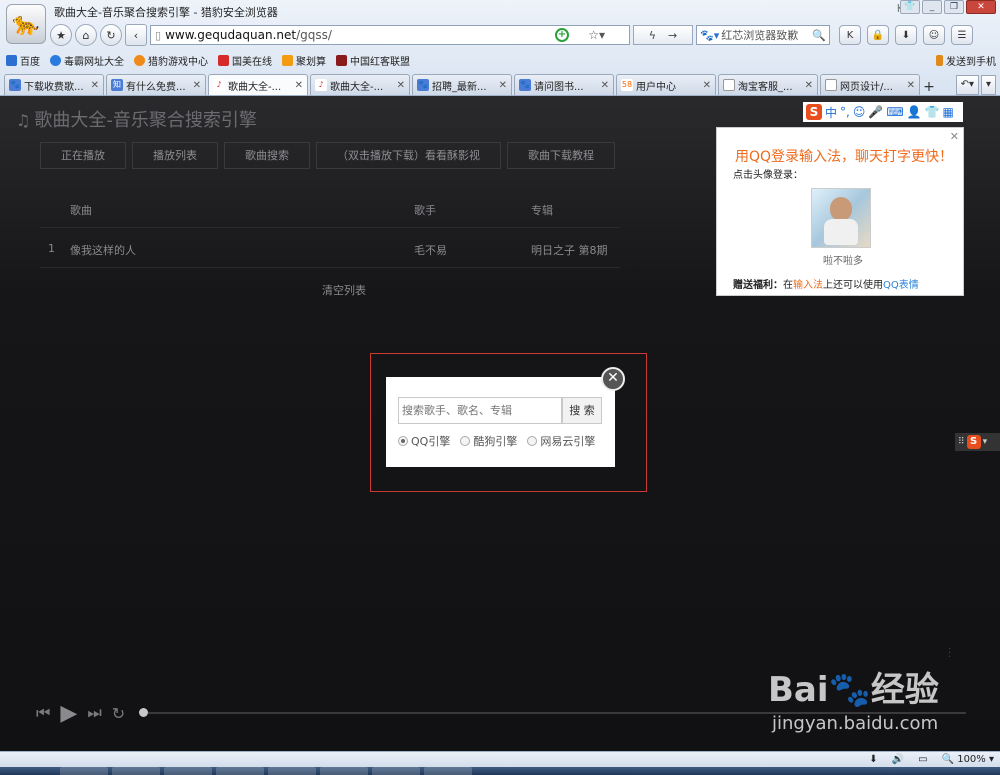 The height and width of the screenshot is (775, 1000). Describe the element at coordinates (596, 35) in the screenshot. I see `bookmark-star-icon: ☆▾` at that location.